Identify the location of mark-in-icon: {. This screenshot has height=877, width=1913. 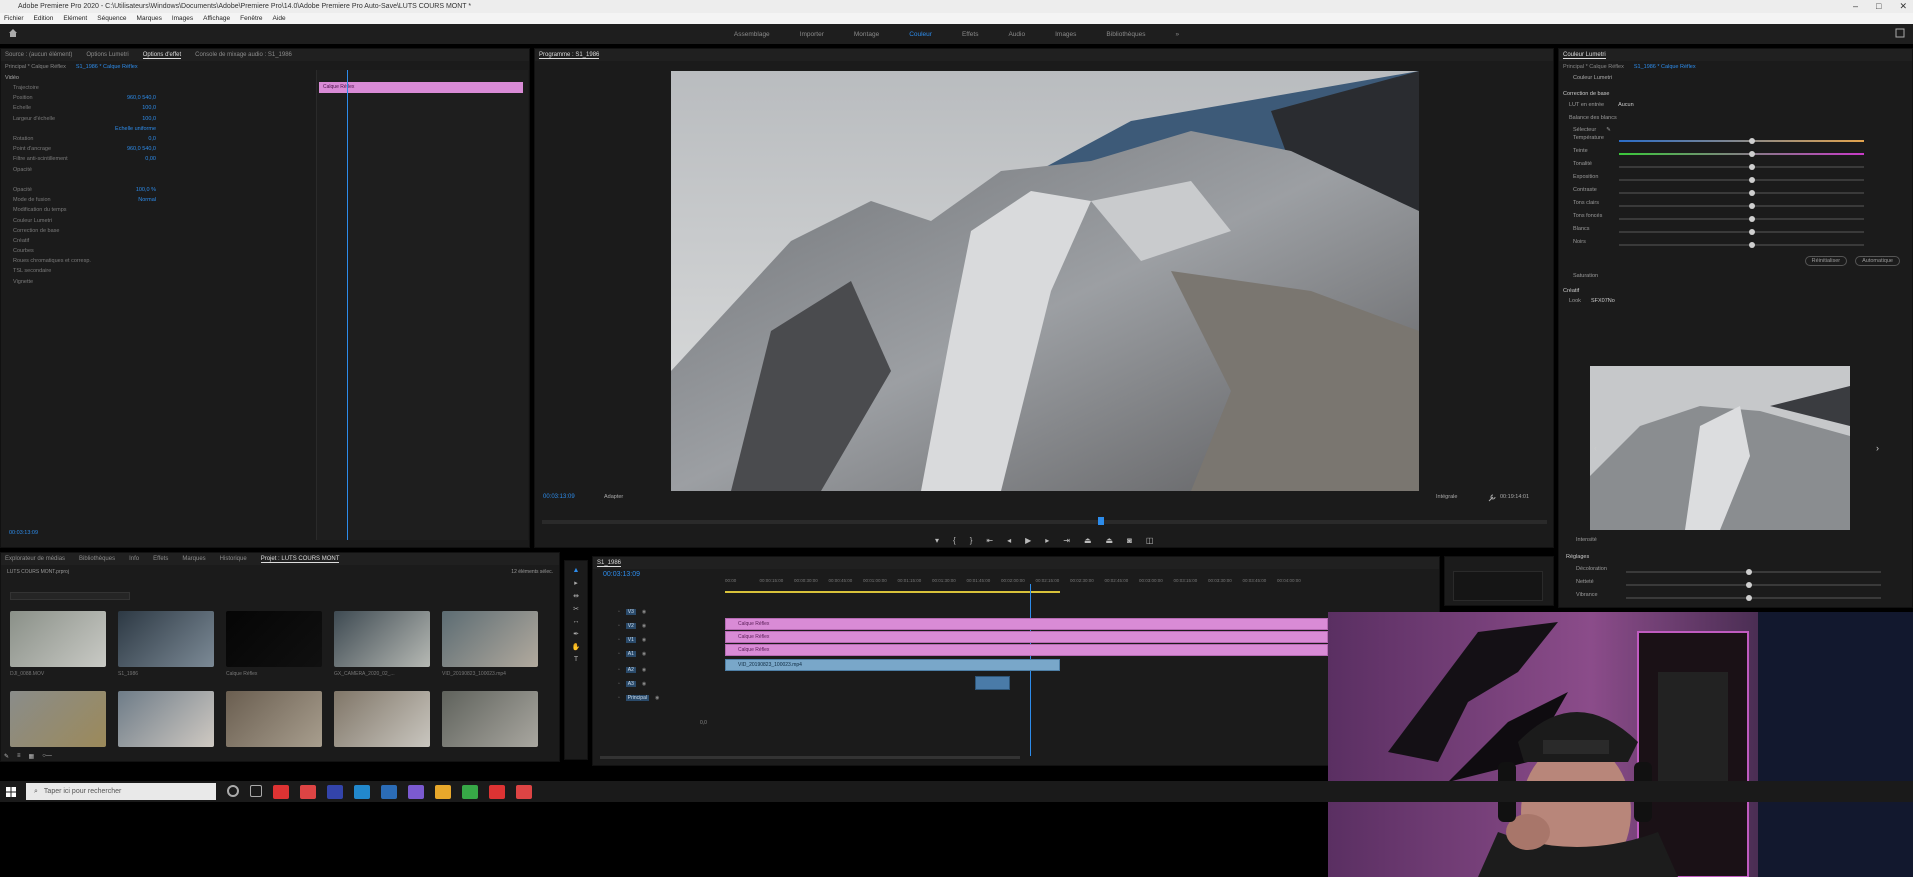
(954, 540).